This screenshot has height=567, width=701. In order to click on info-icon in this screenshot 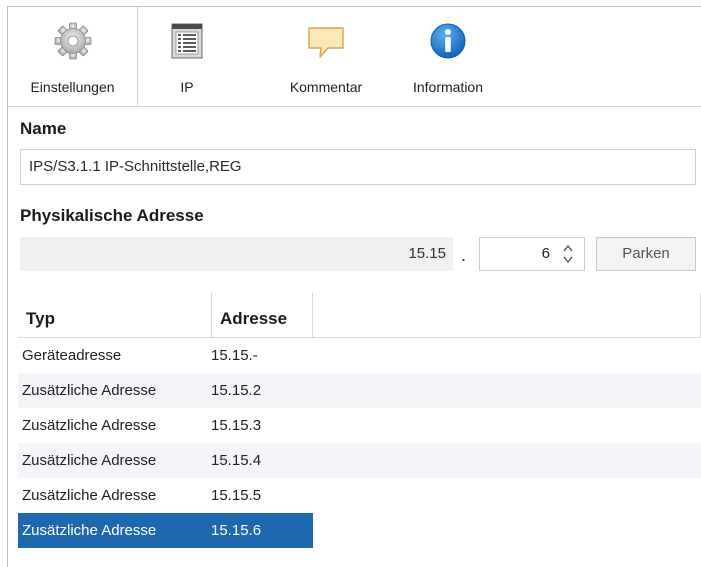, I will do `click(448, 41)`.